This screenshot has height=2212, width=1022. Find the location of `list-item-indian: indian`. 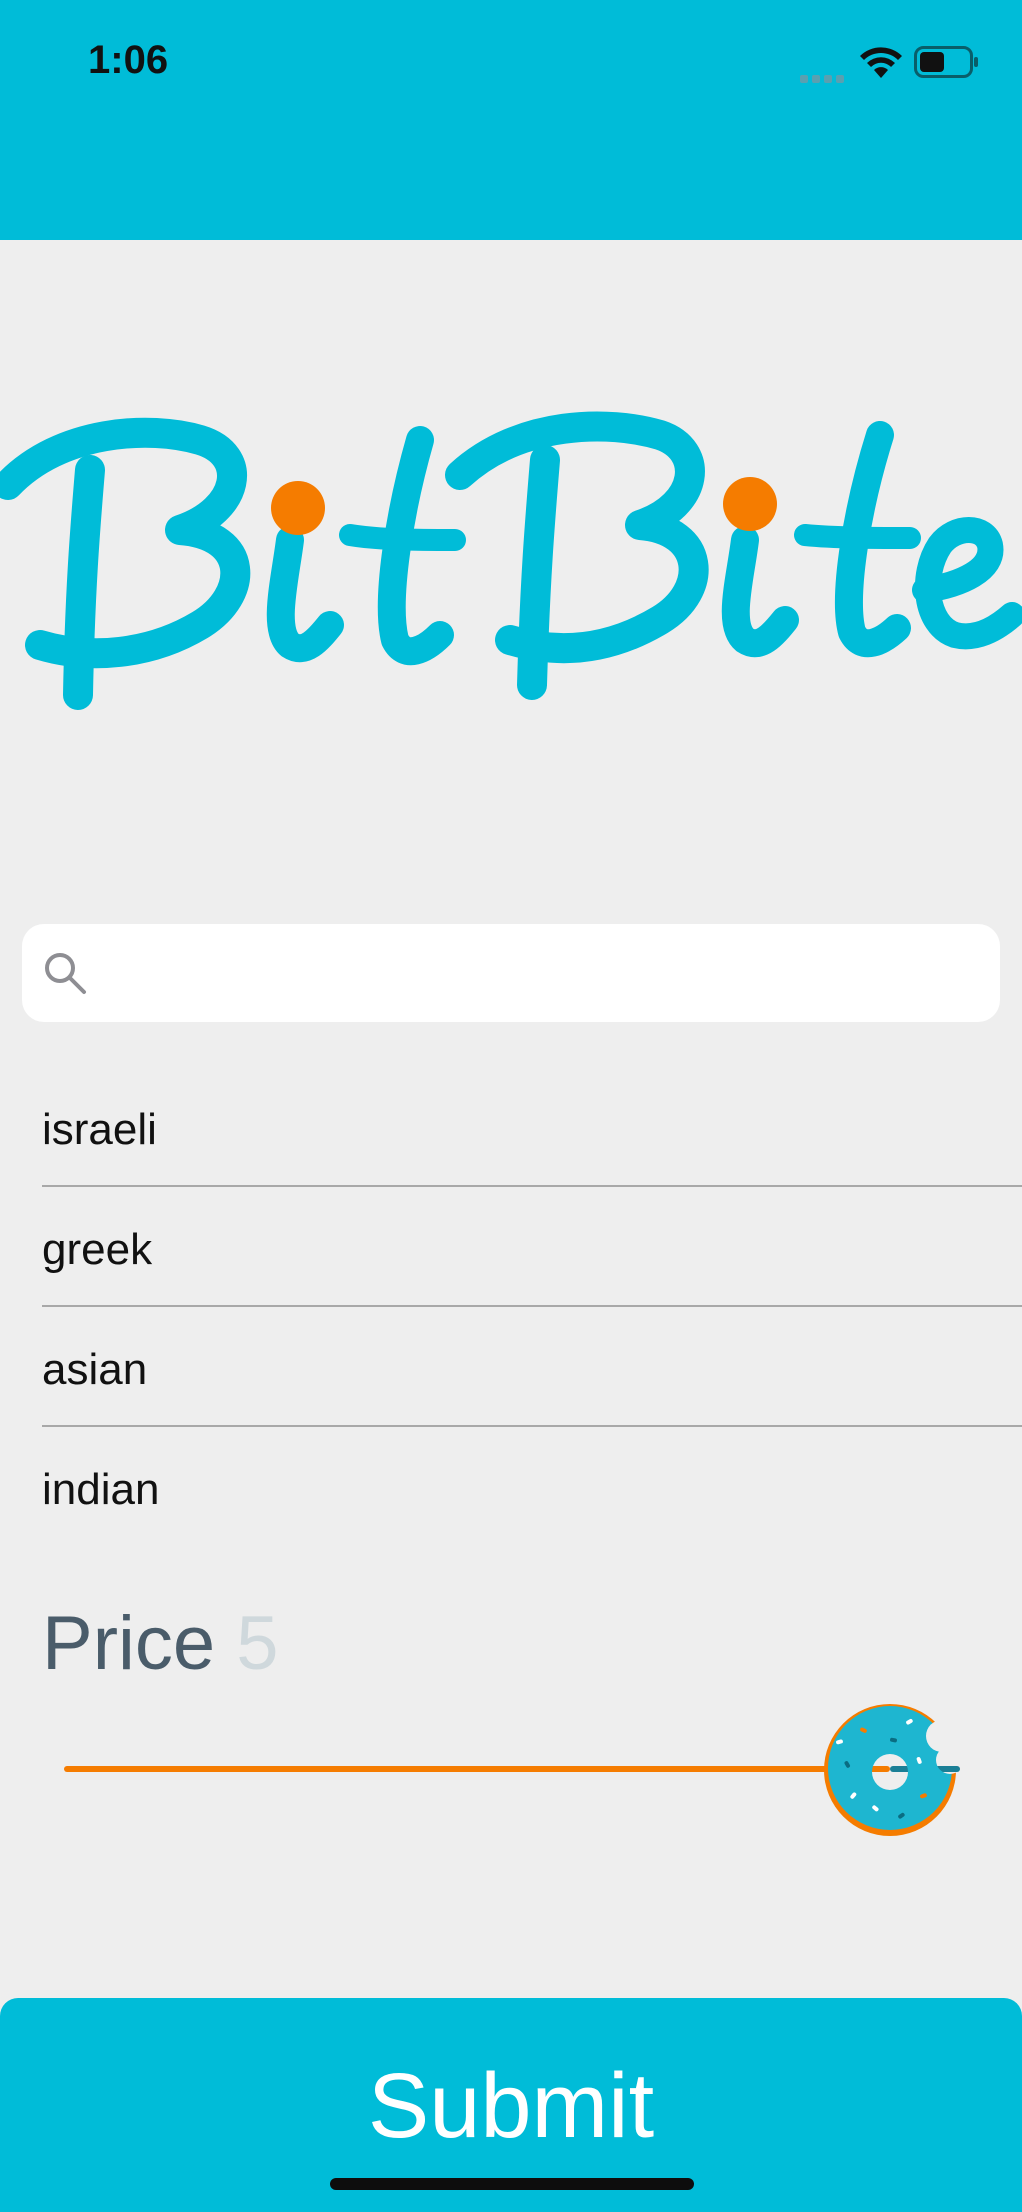

list-item-indian: indian is located at coordinates (511, 1487).